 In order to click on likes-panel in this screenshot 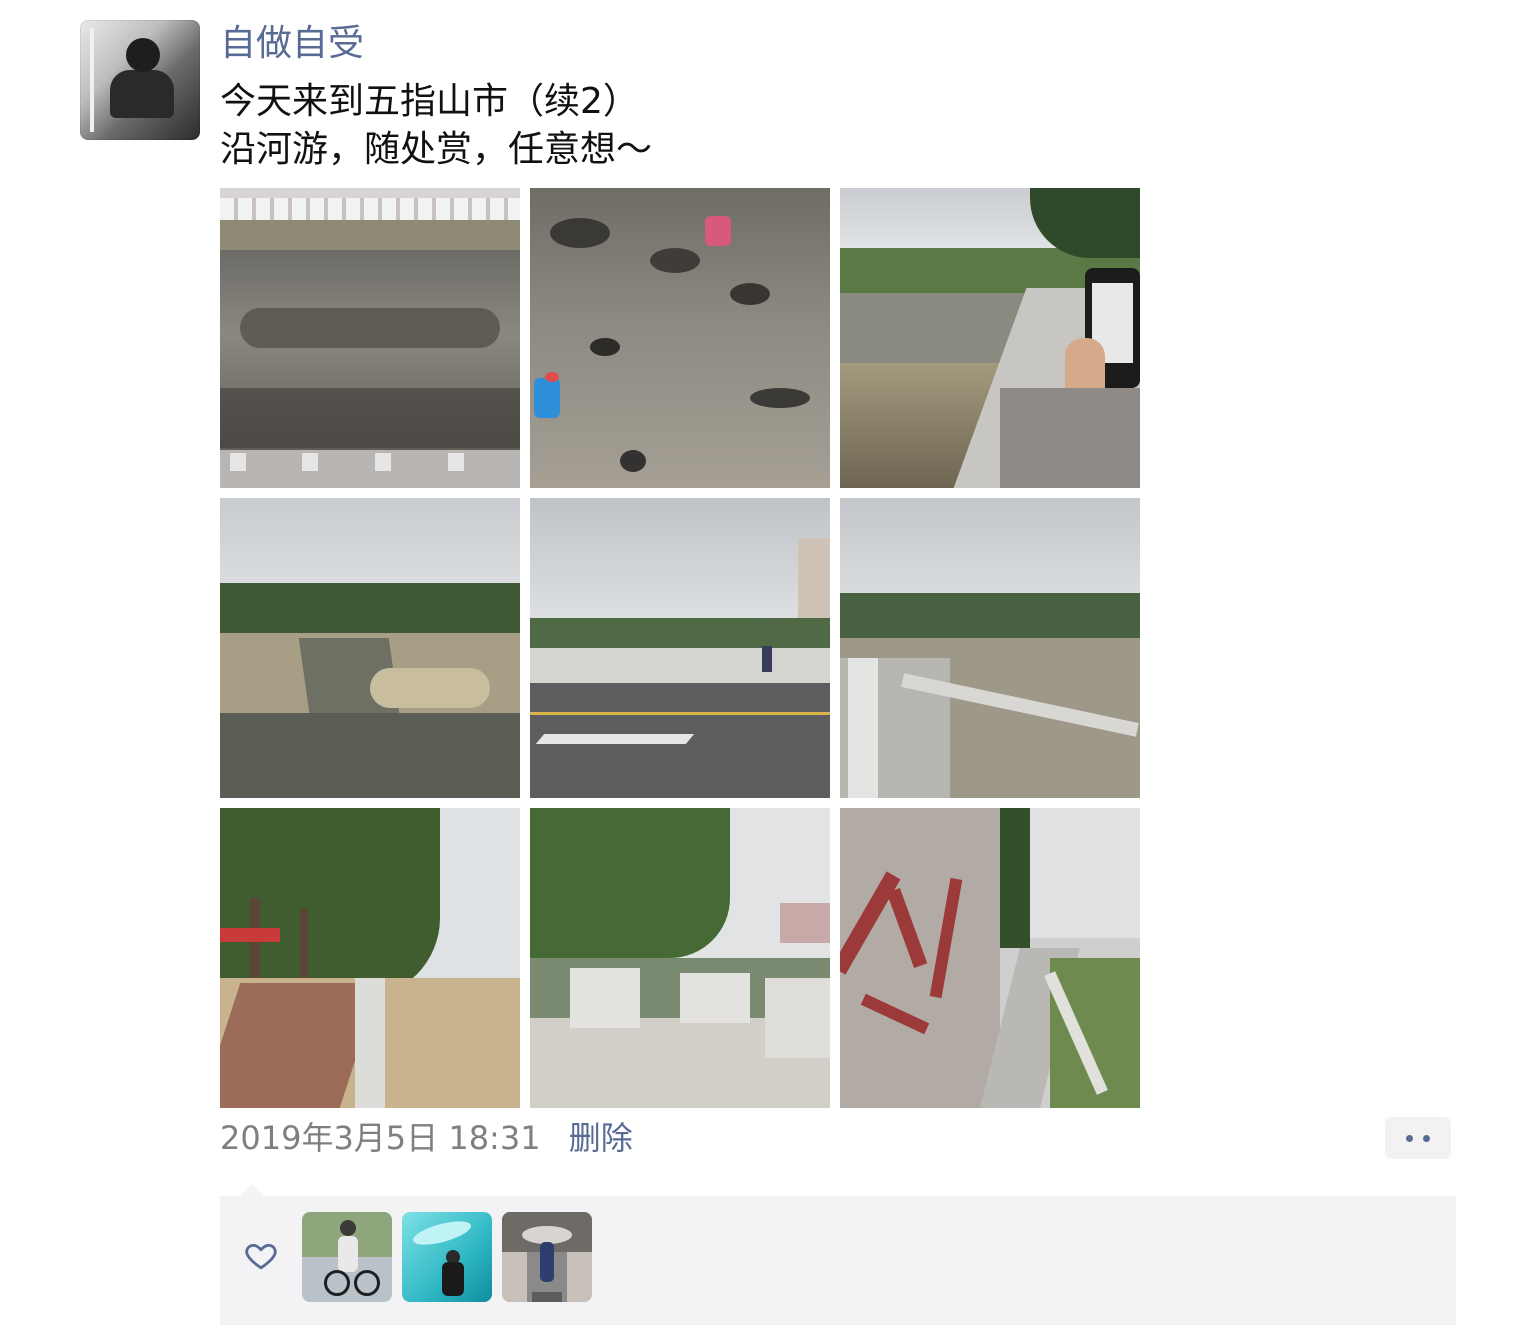, I will do `click(838, 1260)`.